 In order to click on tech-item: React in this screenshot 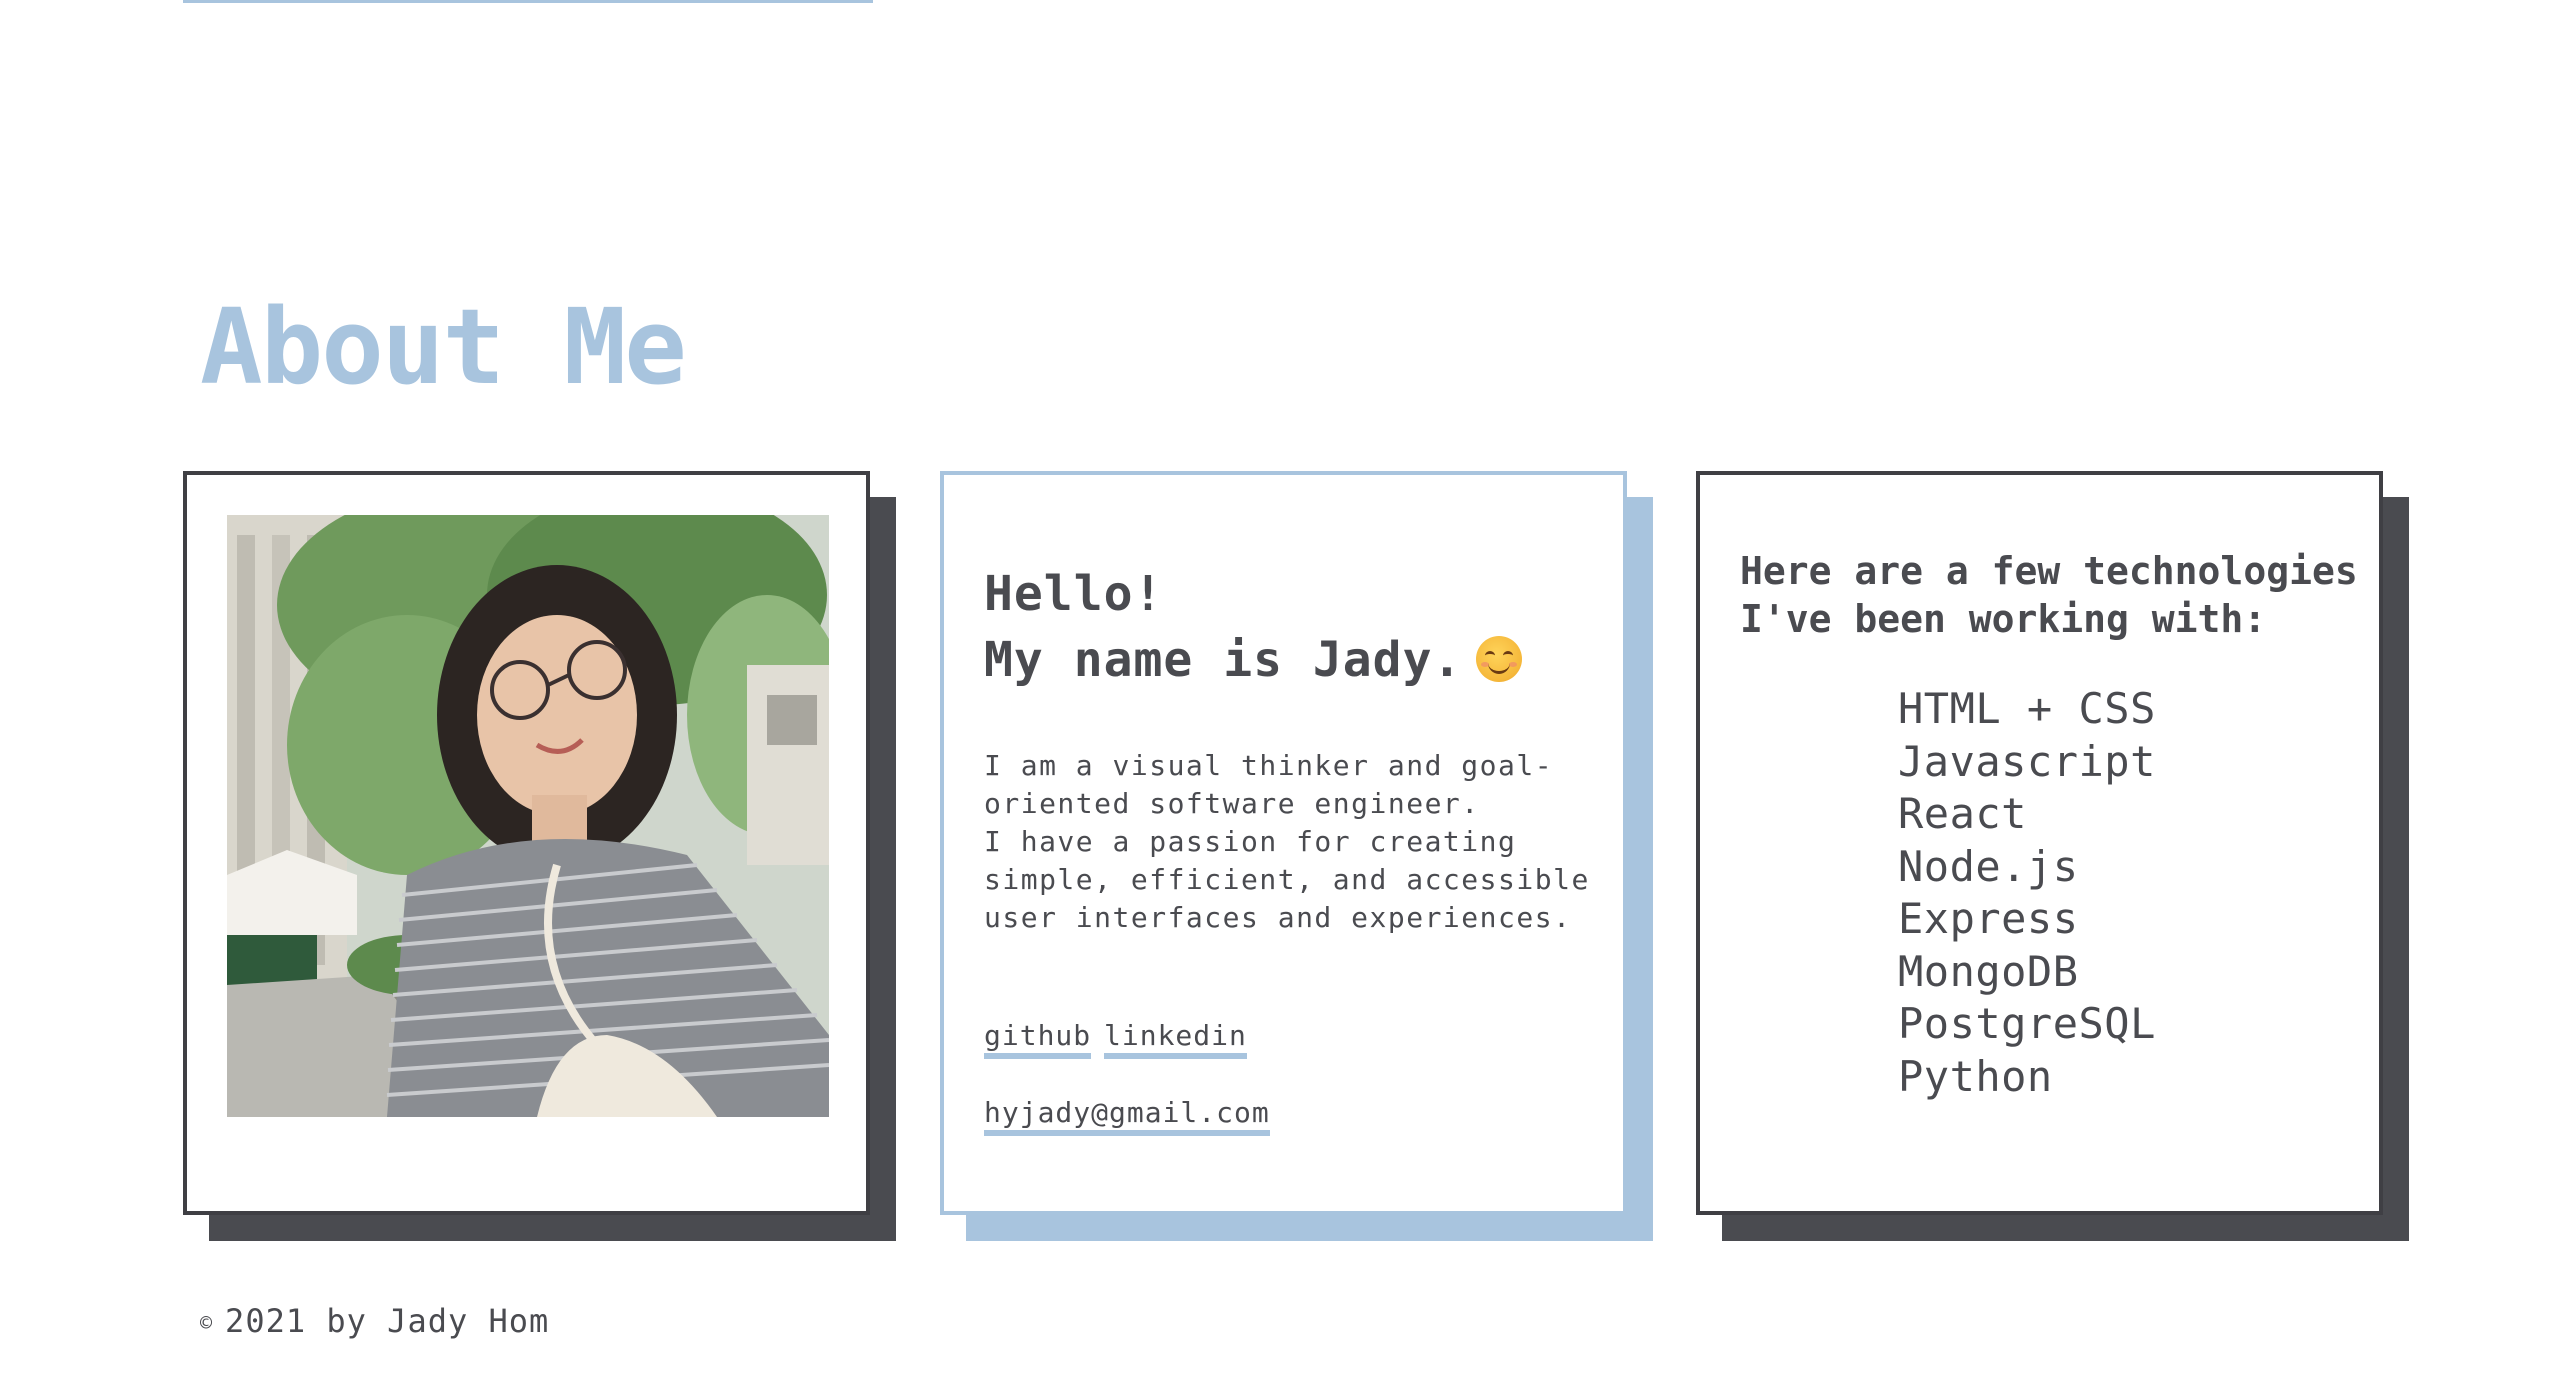, I will do `click(1962, 813)`.